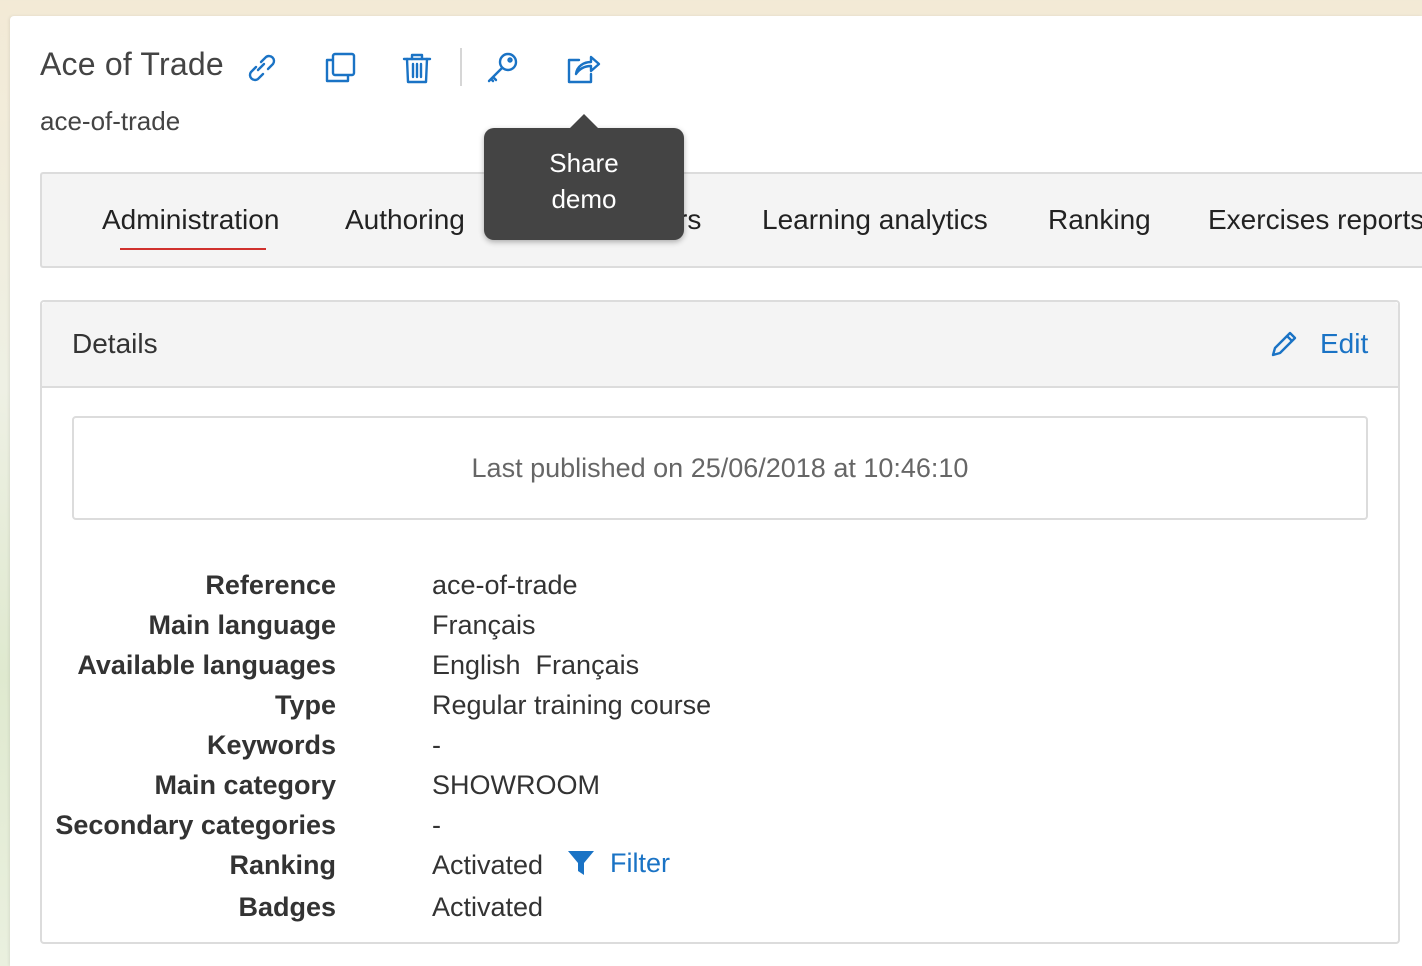  What do you see at coordinates (110, 121) in the screenshot?
I see `page-subtitle: ace-of-trade` at bounding box center [110, 121].